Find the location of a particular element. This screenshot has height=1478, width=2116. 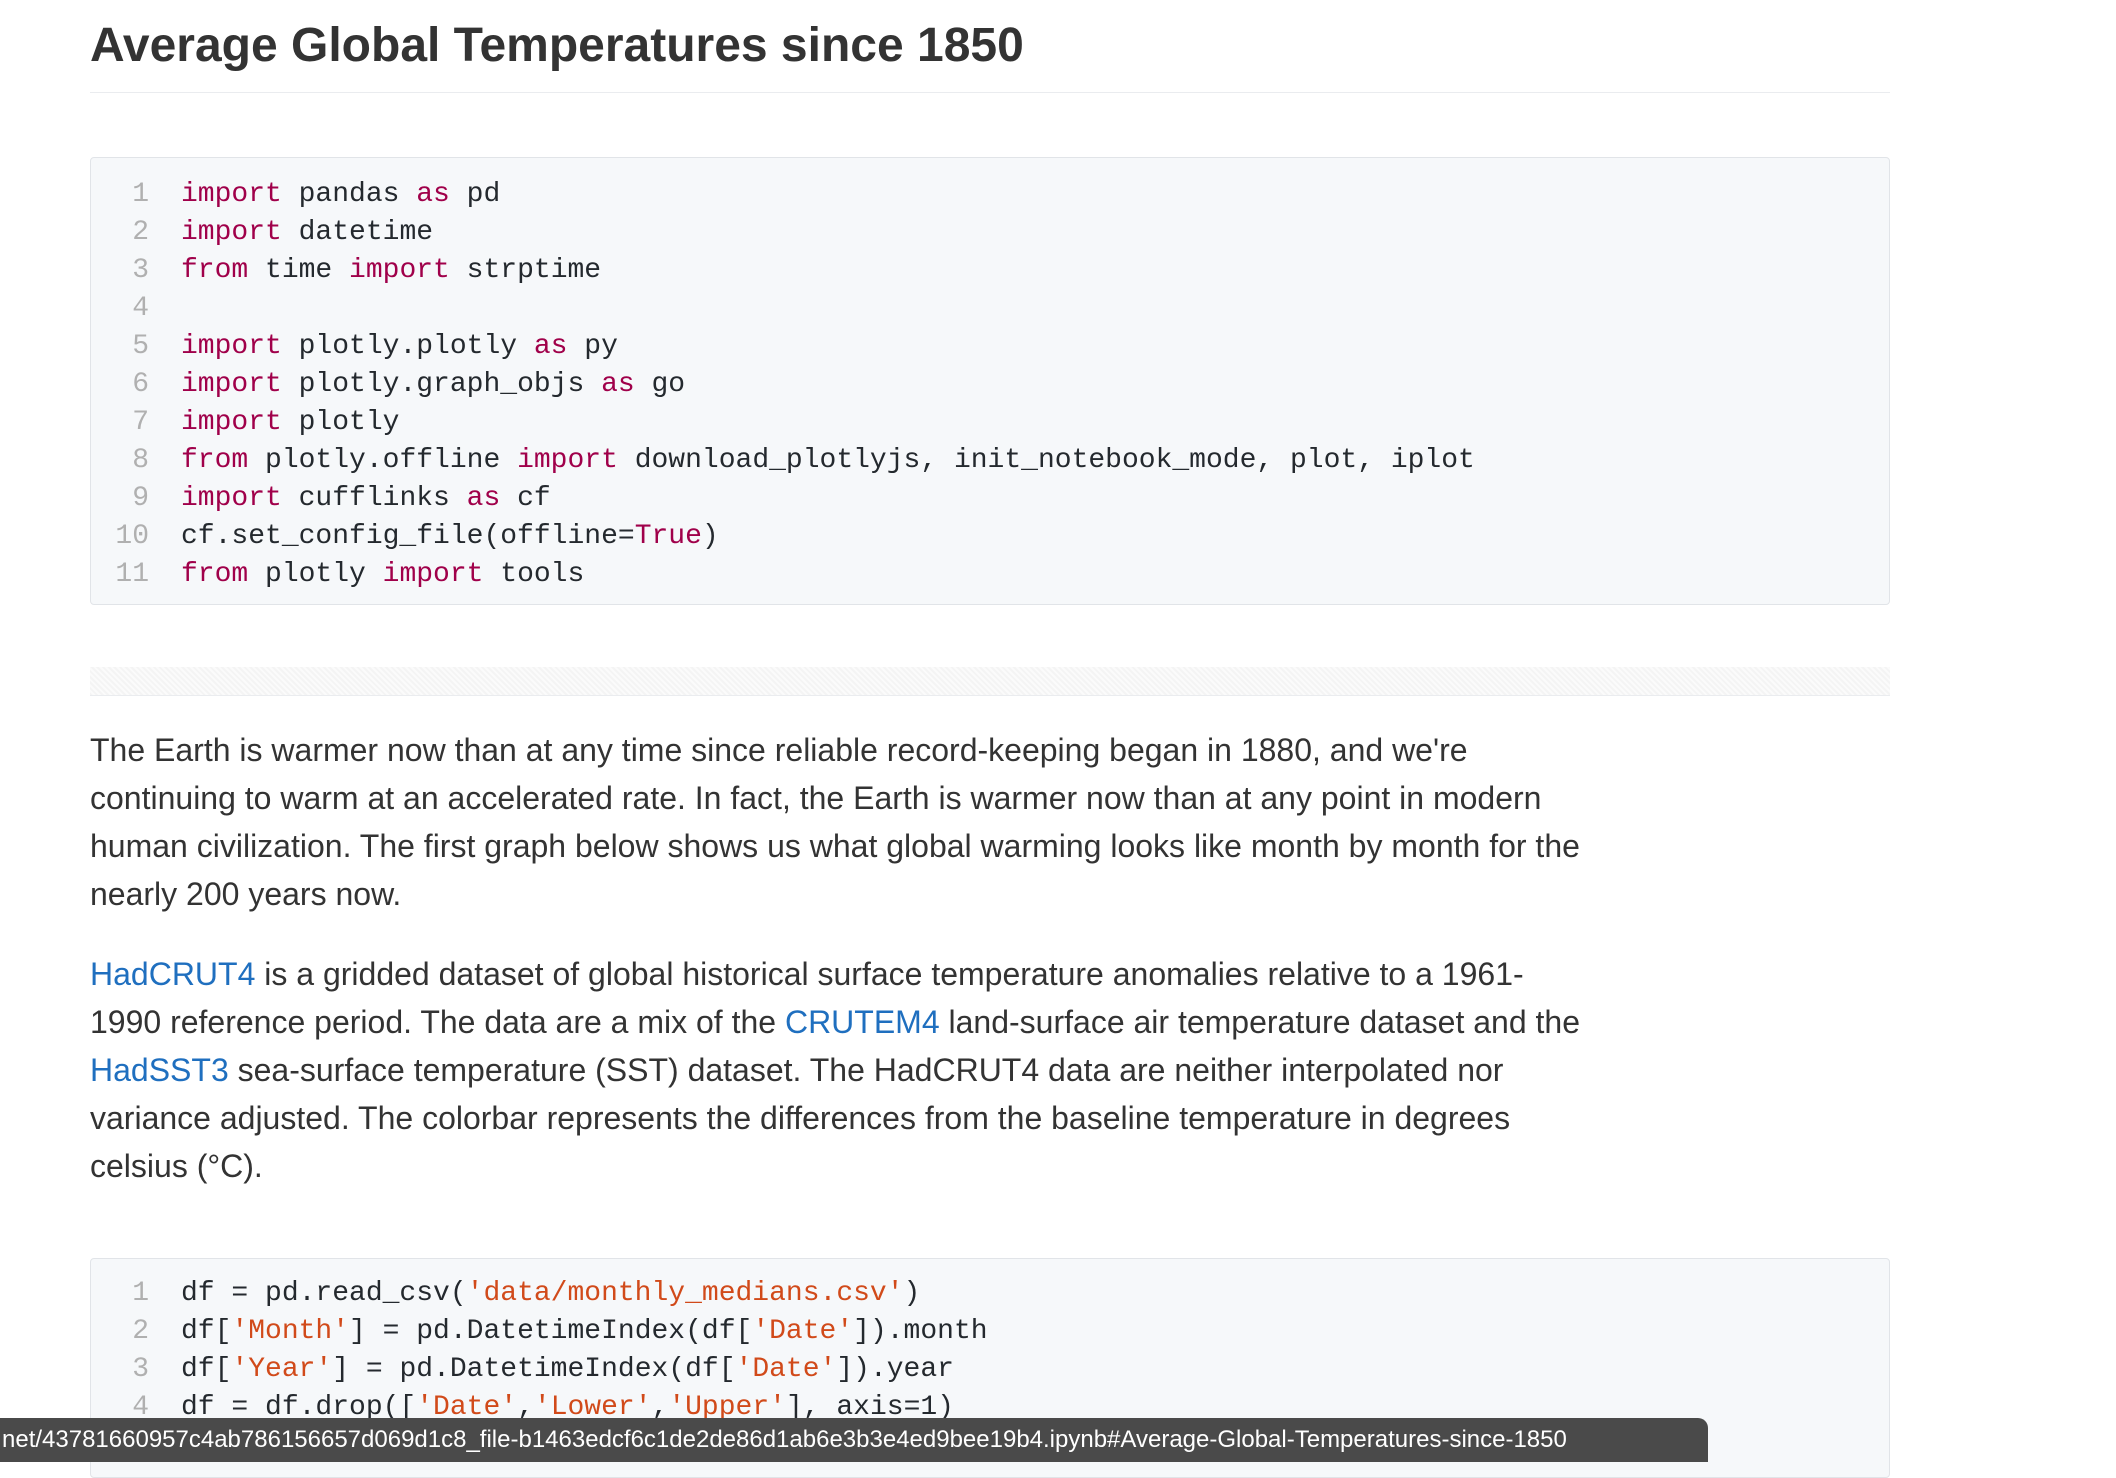

code-token: strptime is located at coordinates (525, 270).